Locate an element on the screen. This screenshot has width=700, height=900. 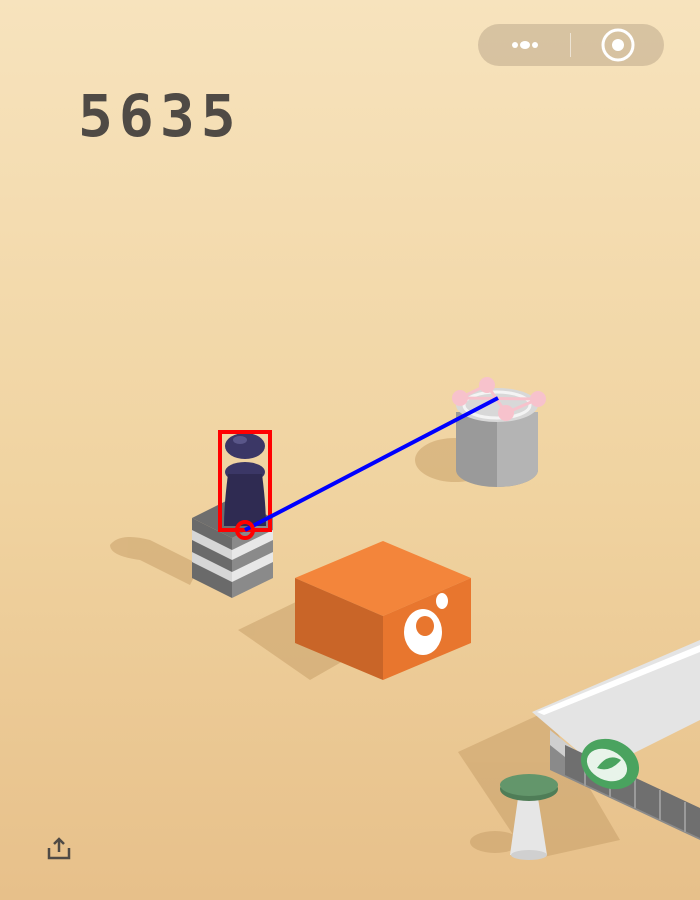
share-upload-icon is located at coordinates (59, 848).